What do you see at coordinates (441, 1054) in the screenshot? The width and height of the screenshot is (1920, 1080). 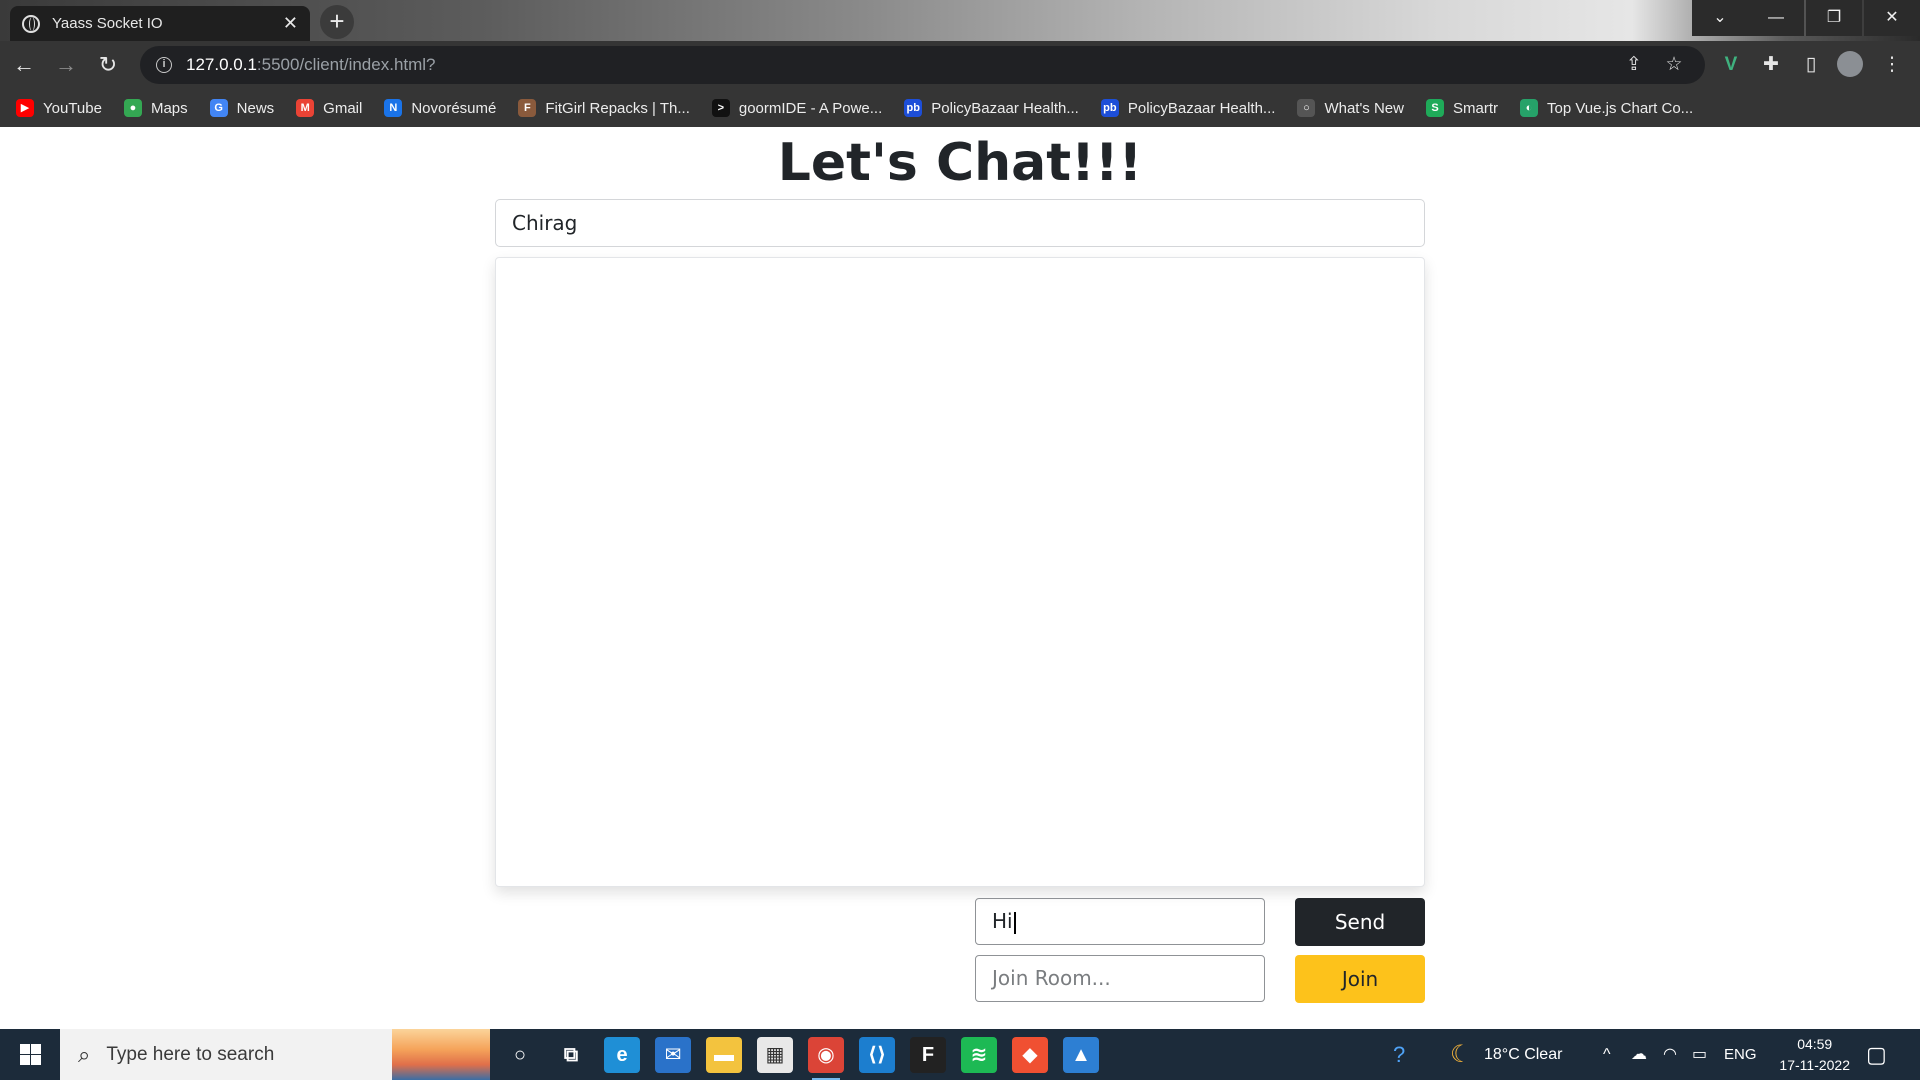 I see `search-highlight-illustration` at bounding box center [441, 1054].